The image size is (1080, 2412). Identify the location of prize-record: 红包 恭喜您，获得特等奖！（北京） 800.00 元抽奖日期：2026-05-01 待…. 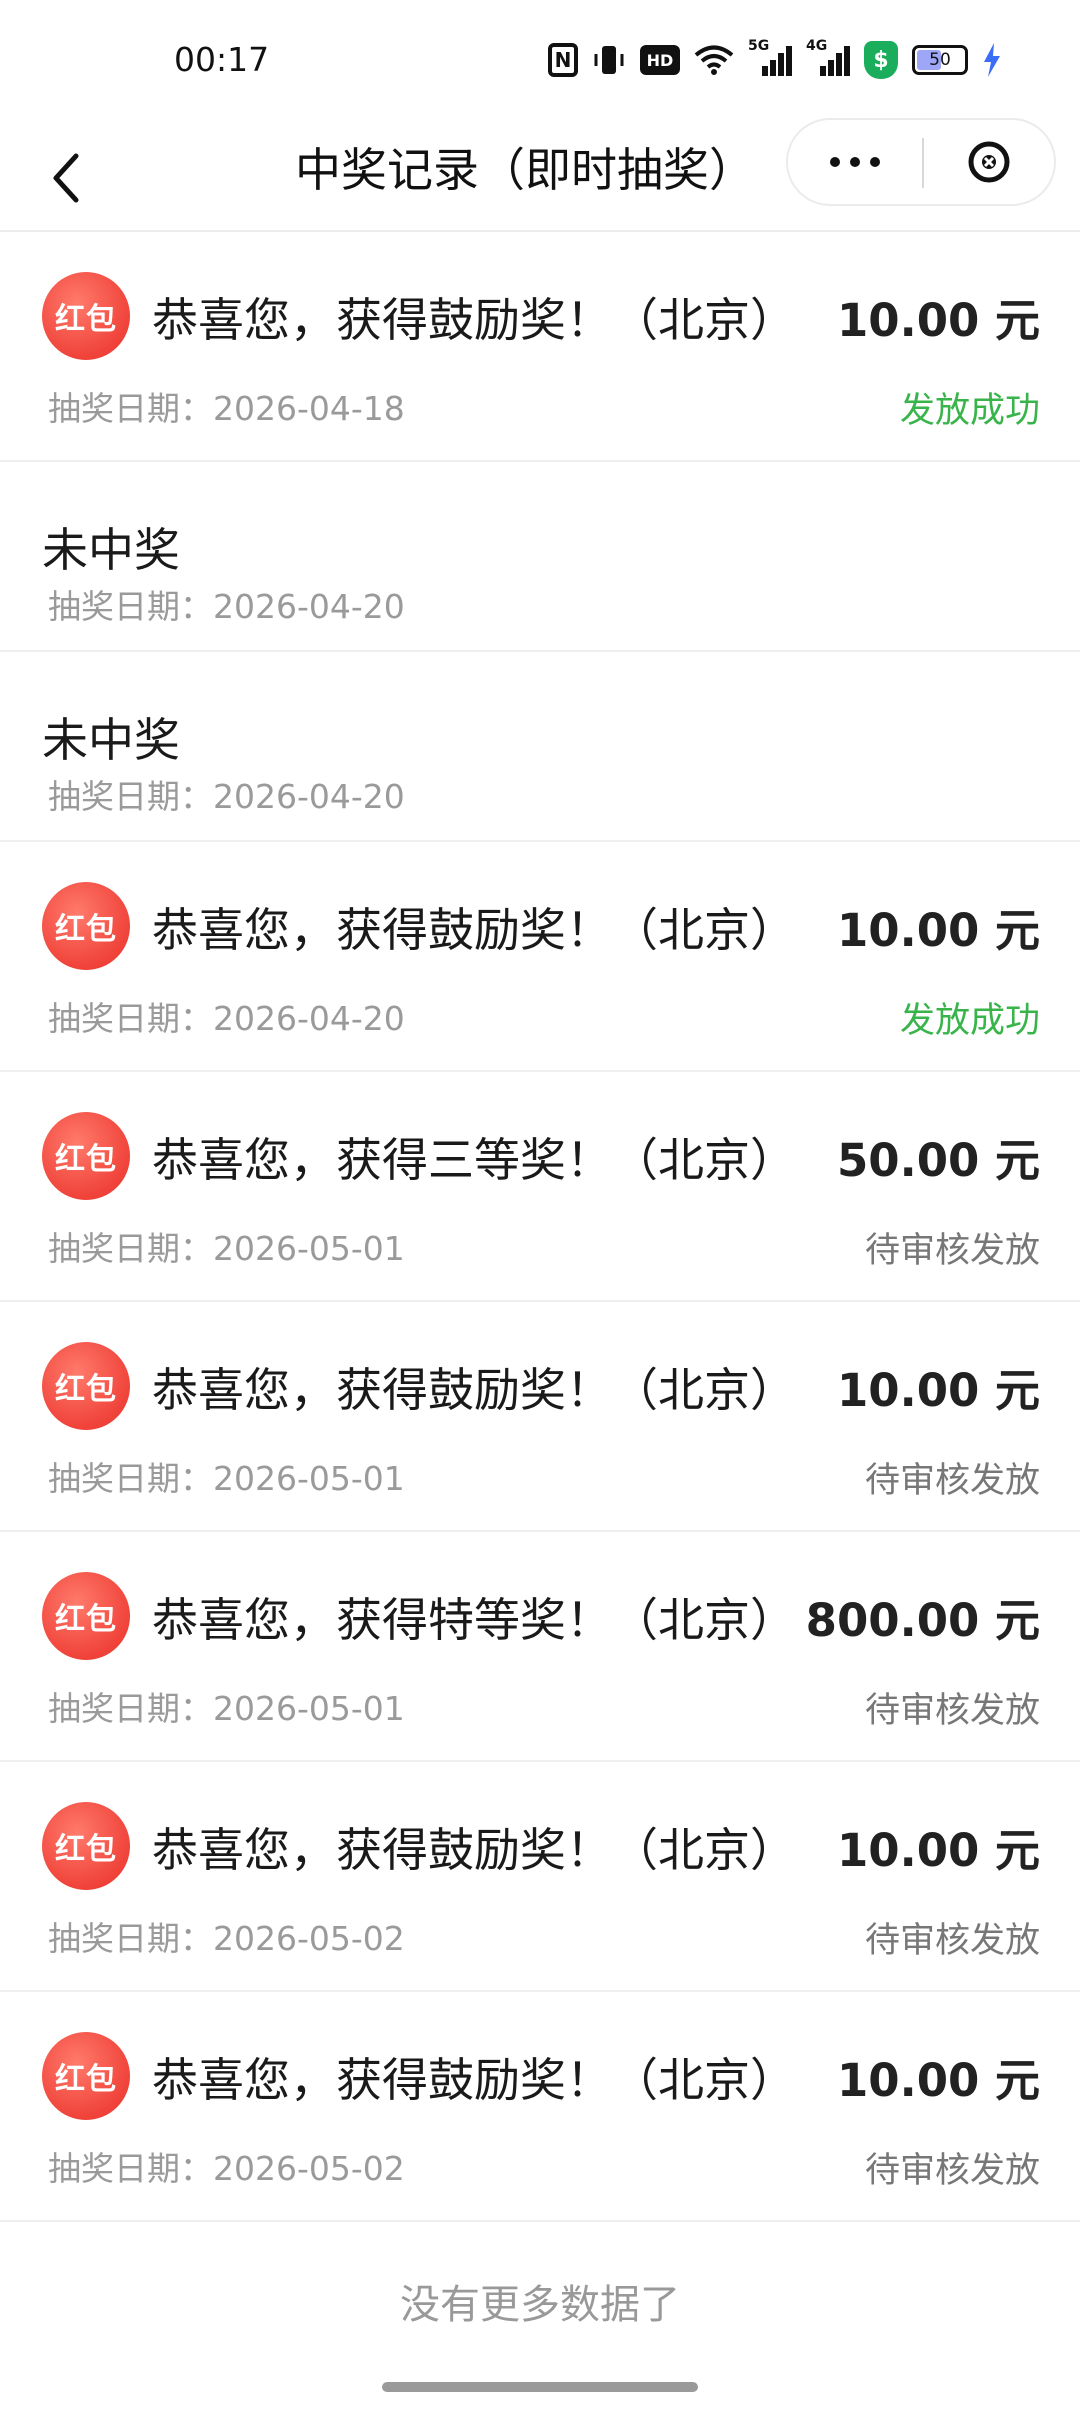
(540, 1647).